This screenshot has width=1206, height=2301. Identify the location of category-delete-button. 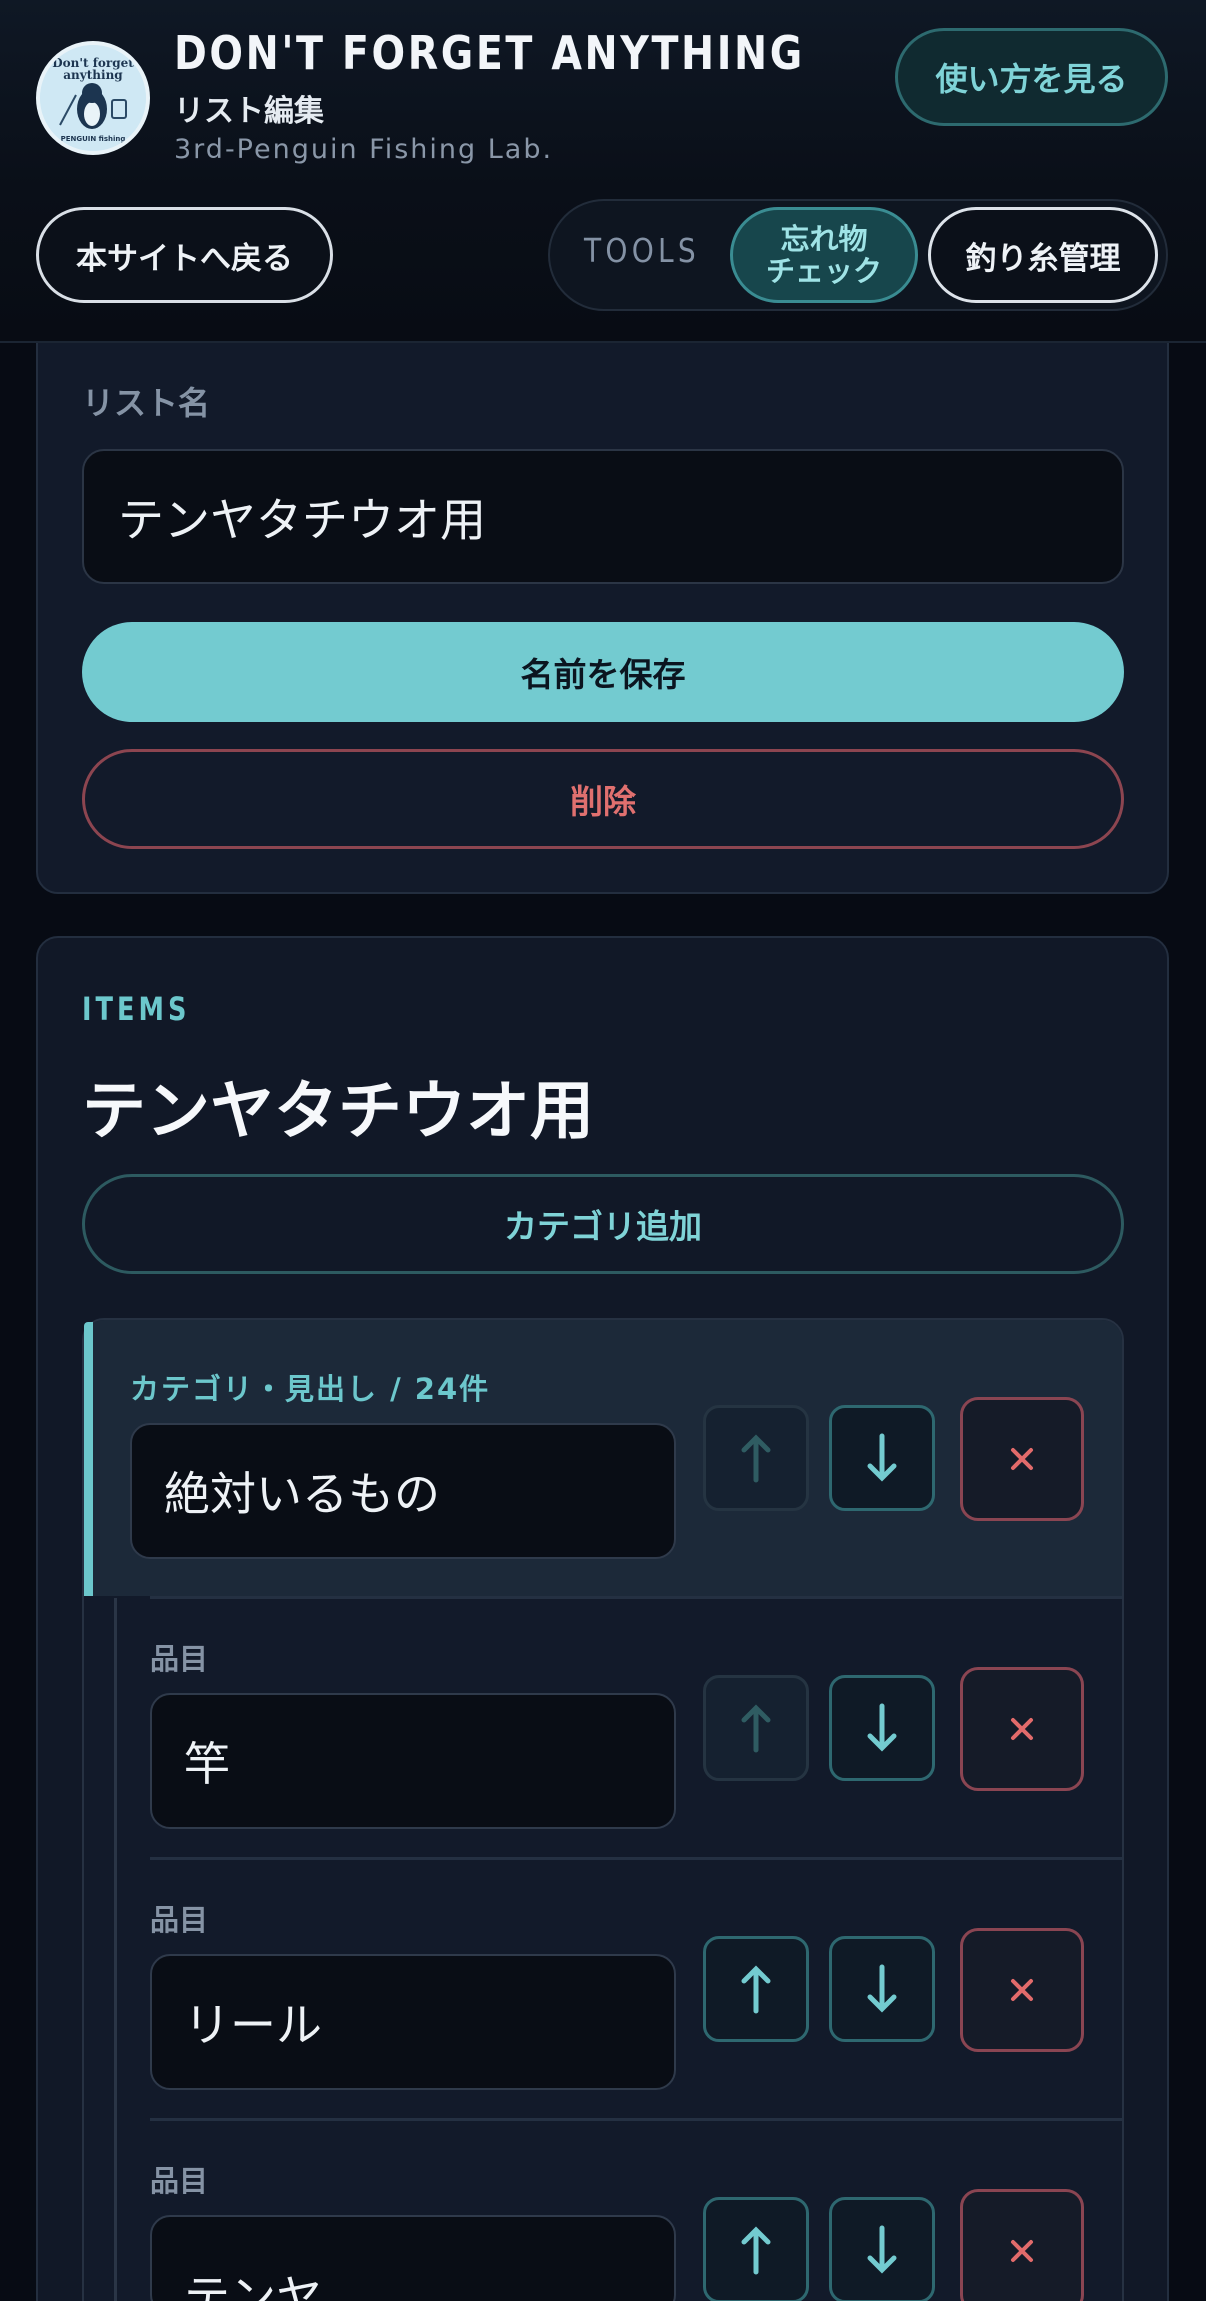
(1022, 1459).